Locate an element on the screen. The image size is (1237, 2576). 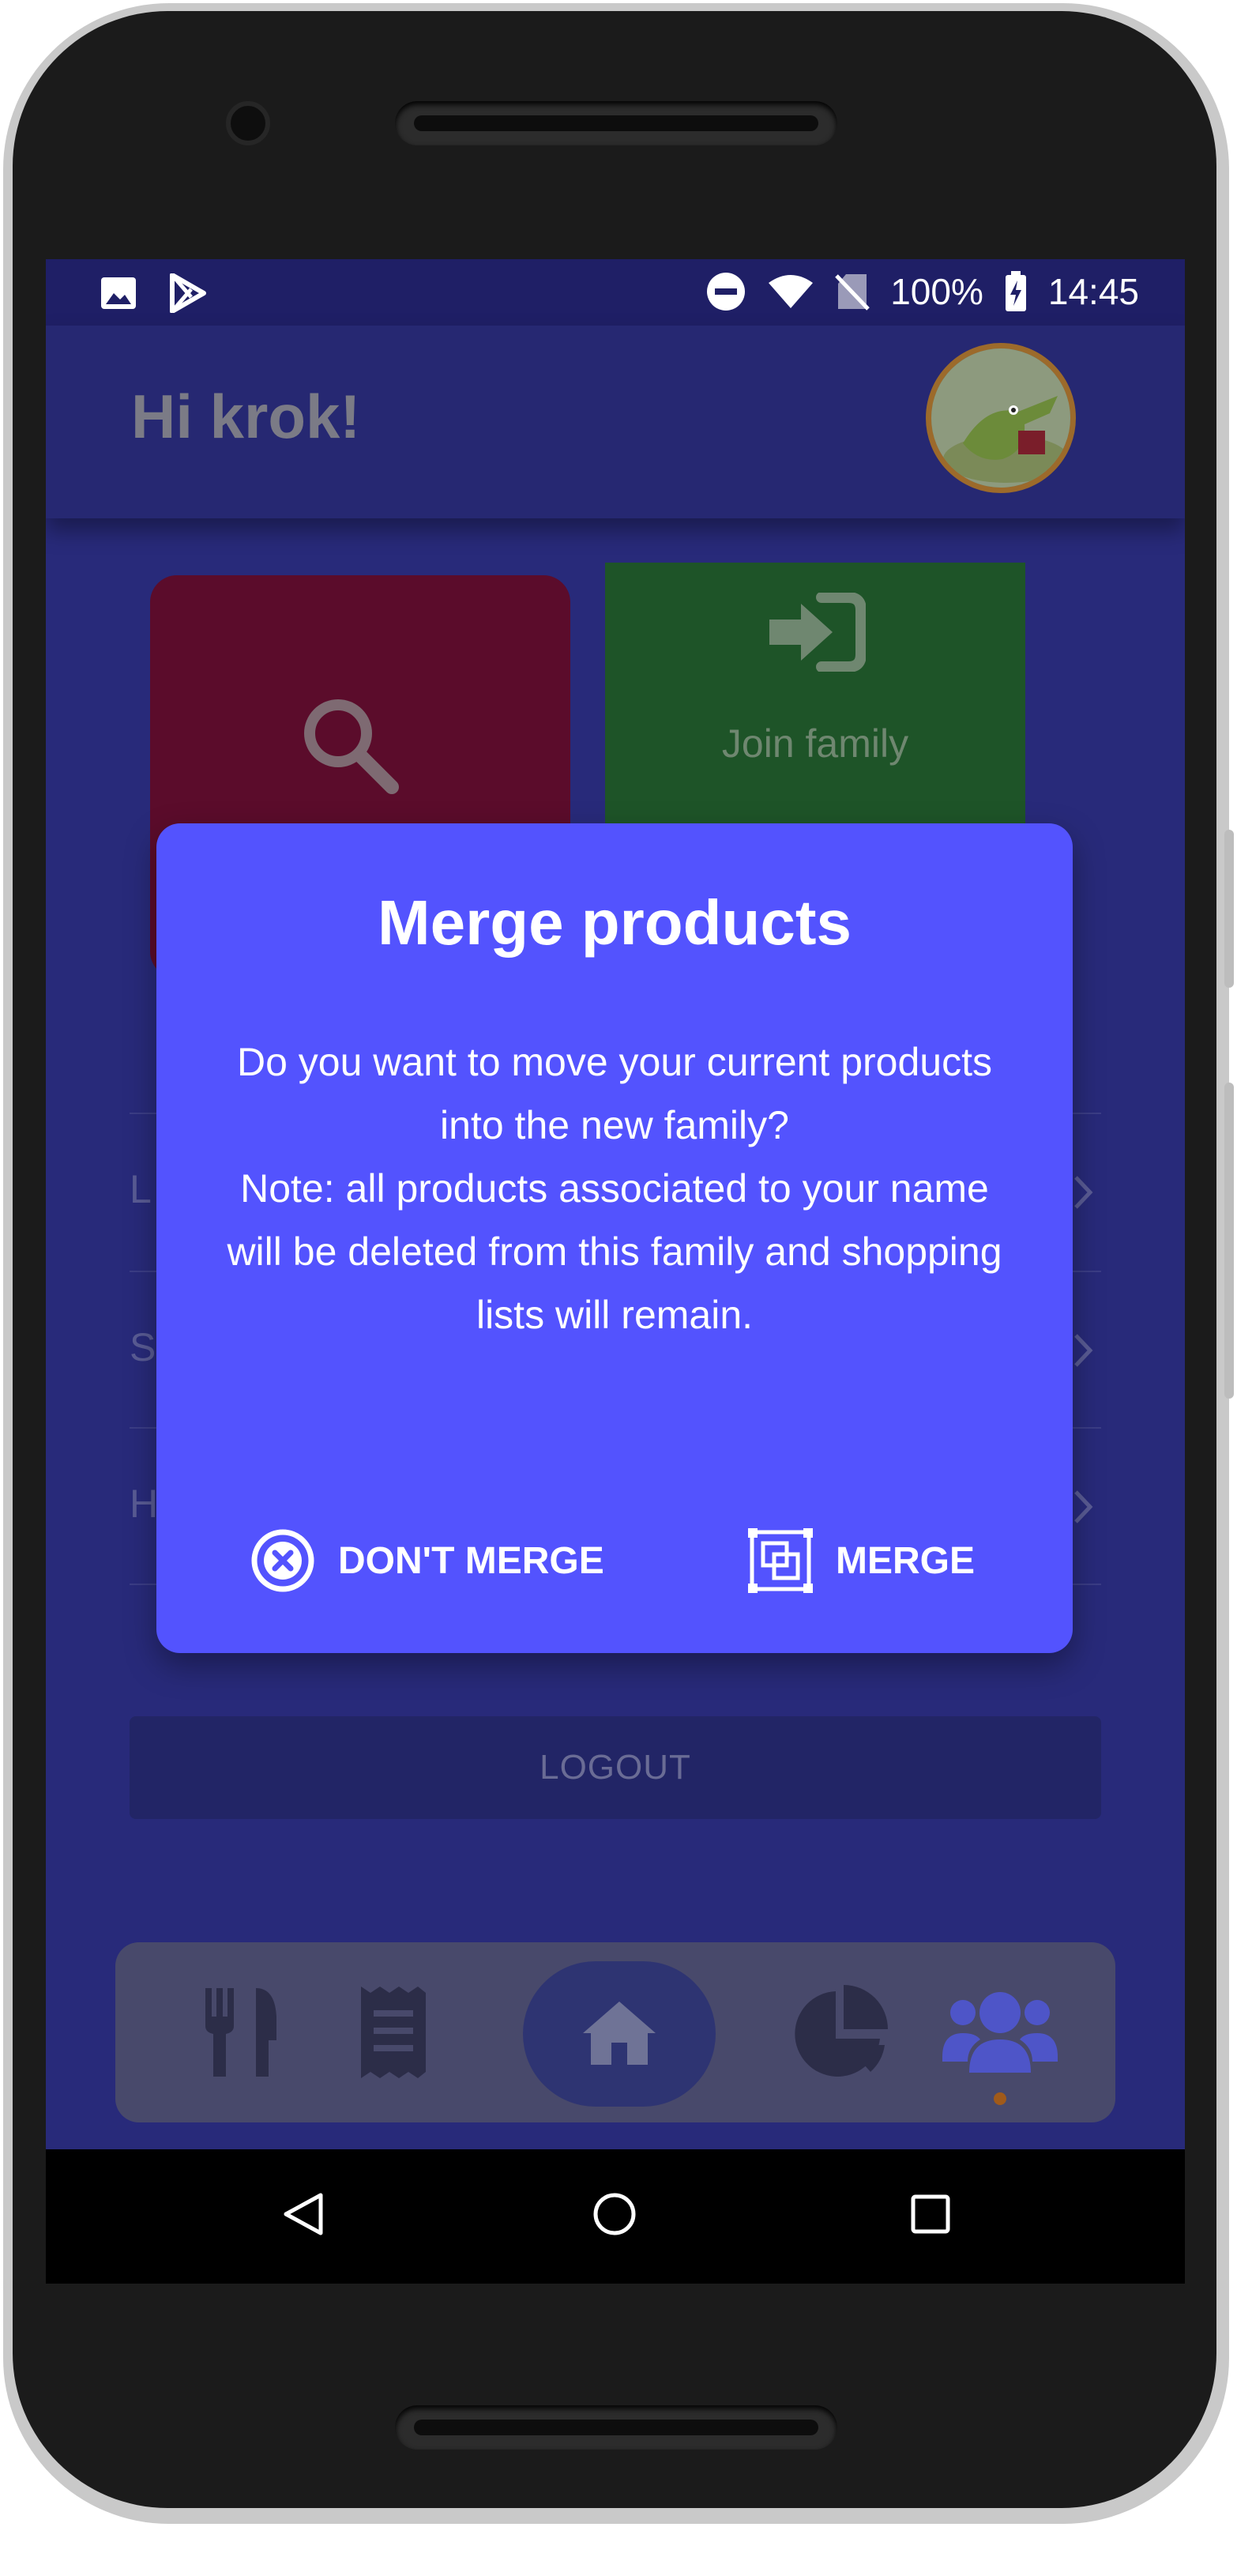
wifi-icon is located at coordinates (791, 291).